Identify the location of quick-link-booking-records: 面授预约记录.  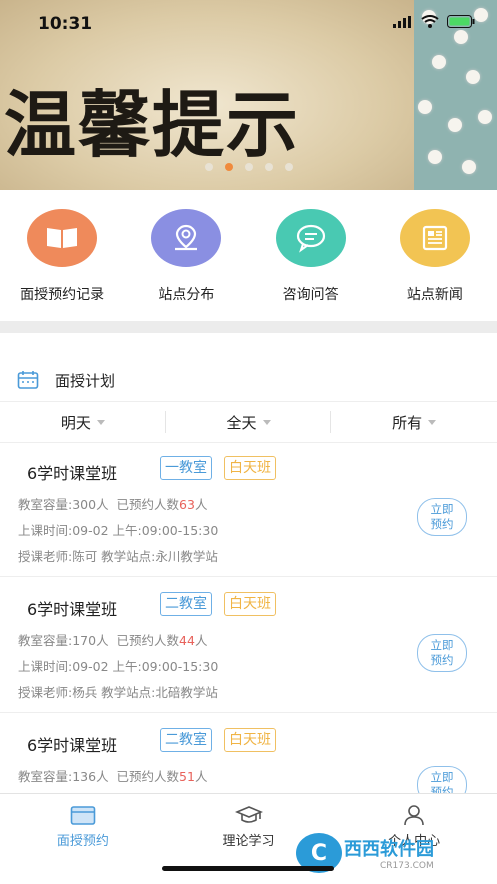
(62, 256).